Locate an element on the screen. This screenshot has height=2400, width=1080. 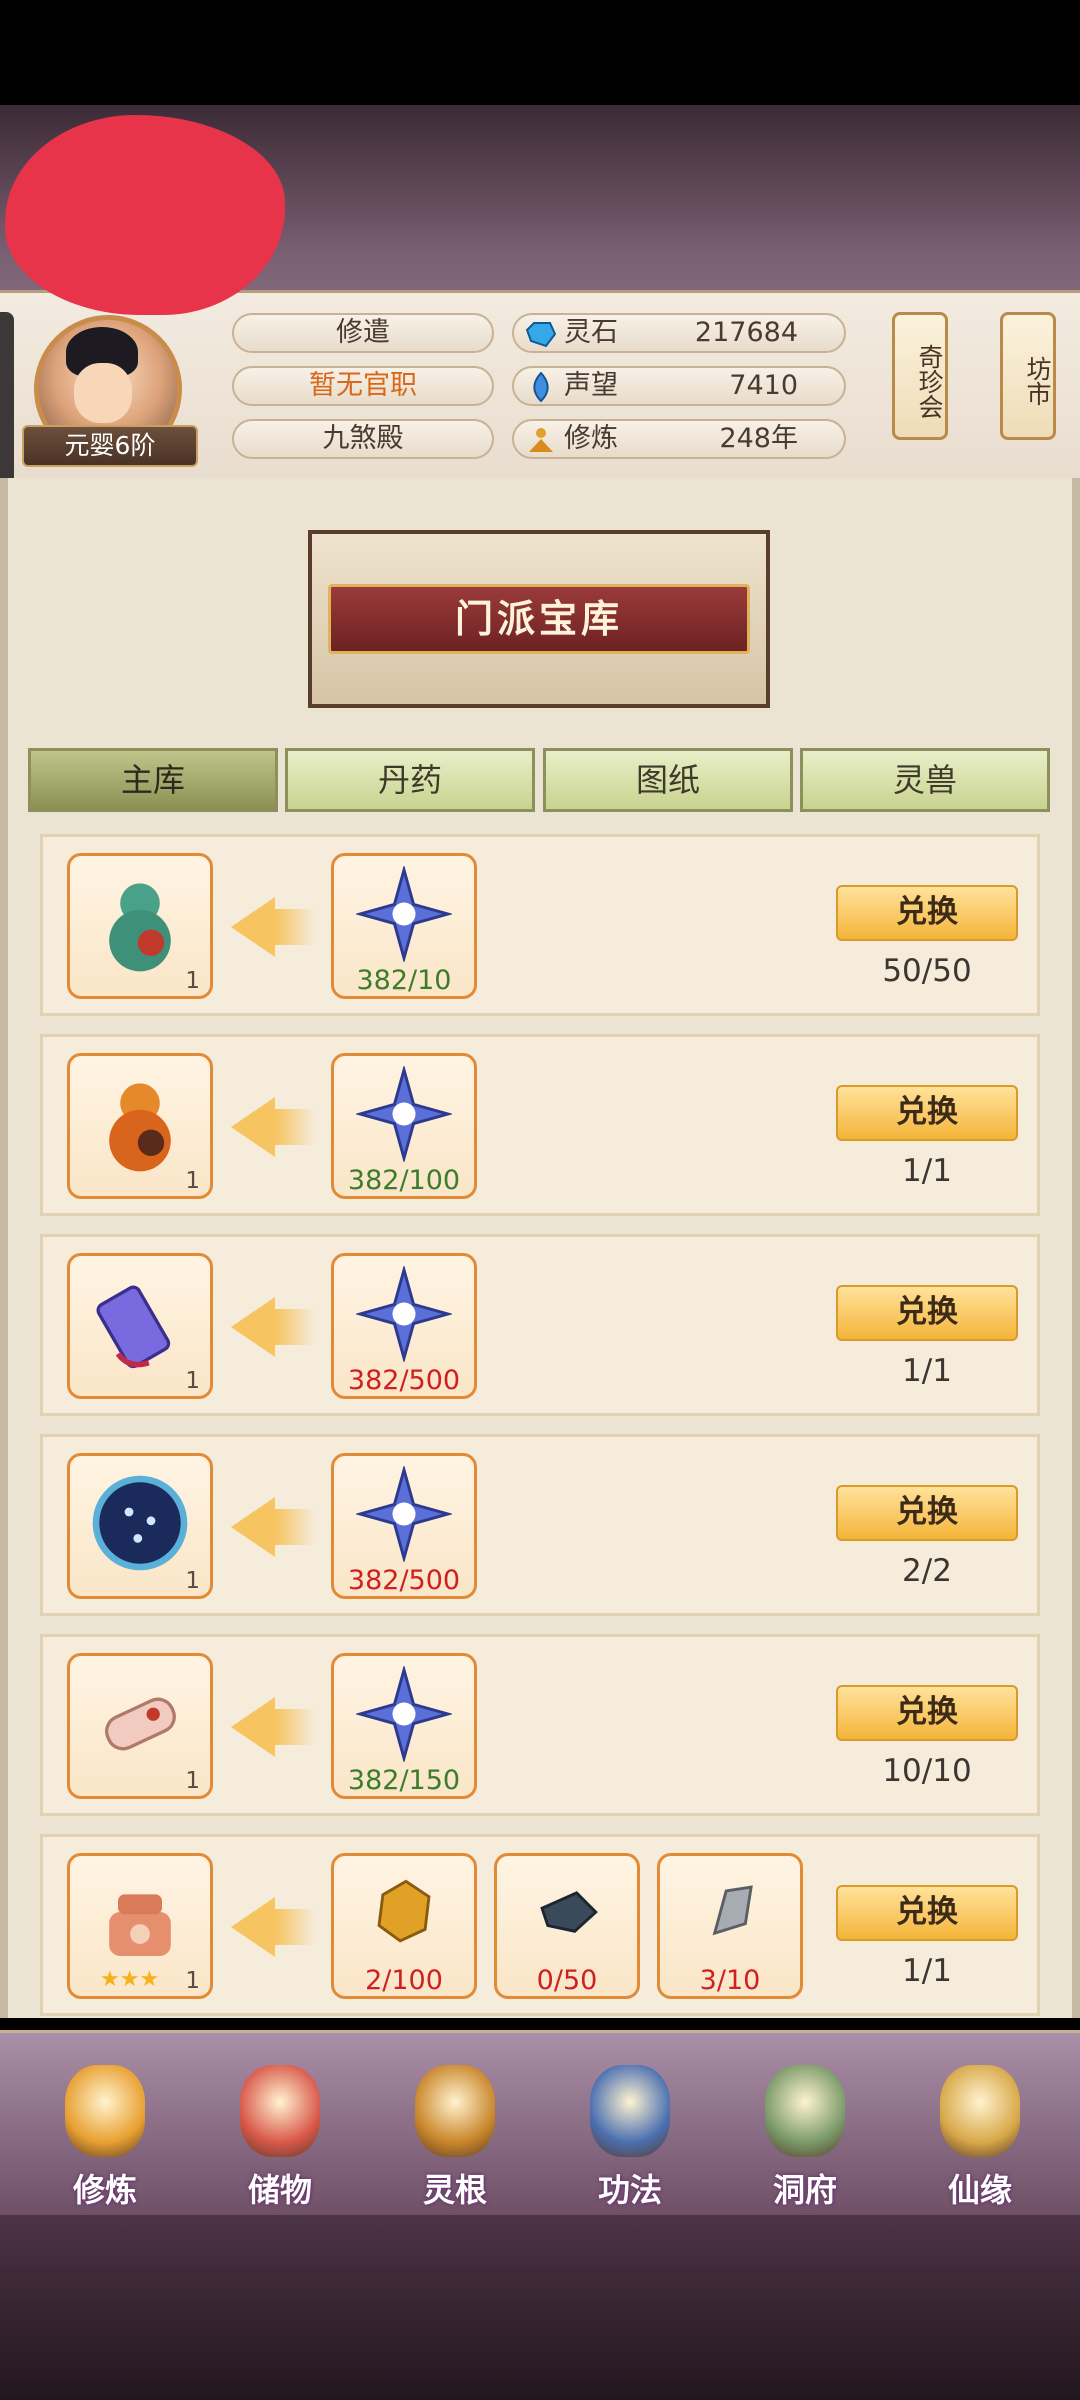
cost-item-slot: 0/50 is located at coordinates (567, 1926).